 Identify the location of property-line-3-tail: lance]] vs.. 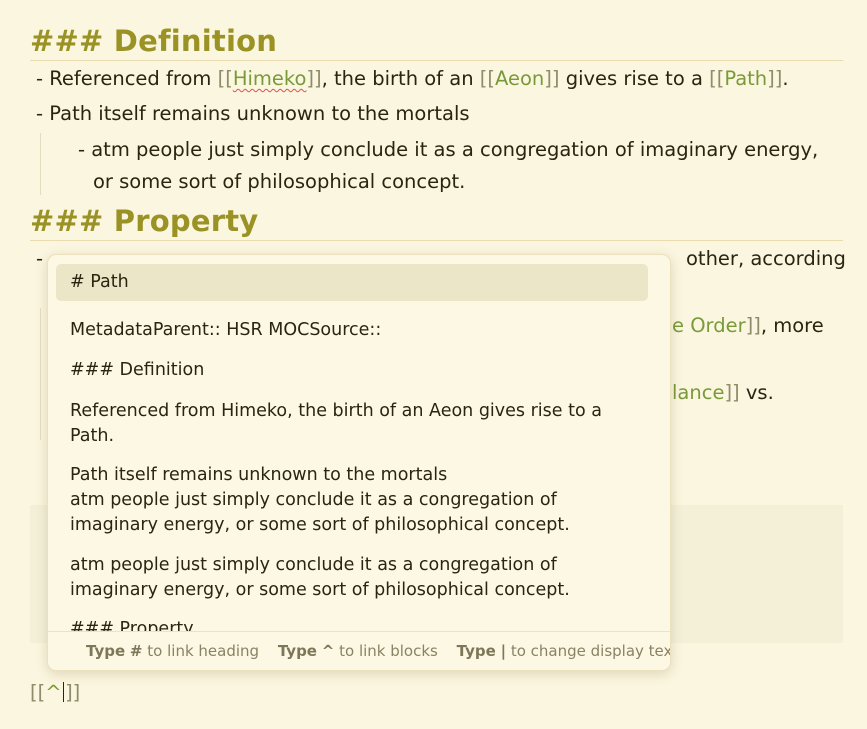
(723, 393).